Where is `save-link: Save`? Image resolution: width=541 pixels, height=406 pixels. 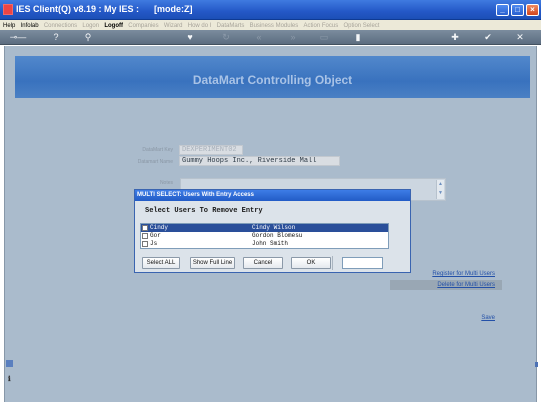
save-link: Save is located at coordinates (475, 318).